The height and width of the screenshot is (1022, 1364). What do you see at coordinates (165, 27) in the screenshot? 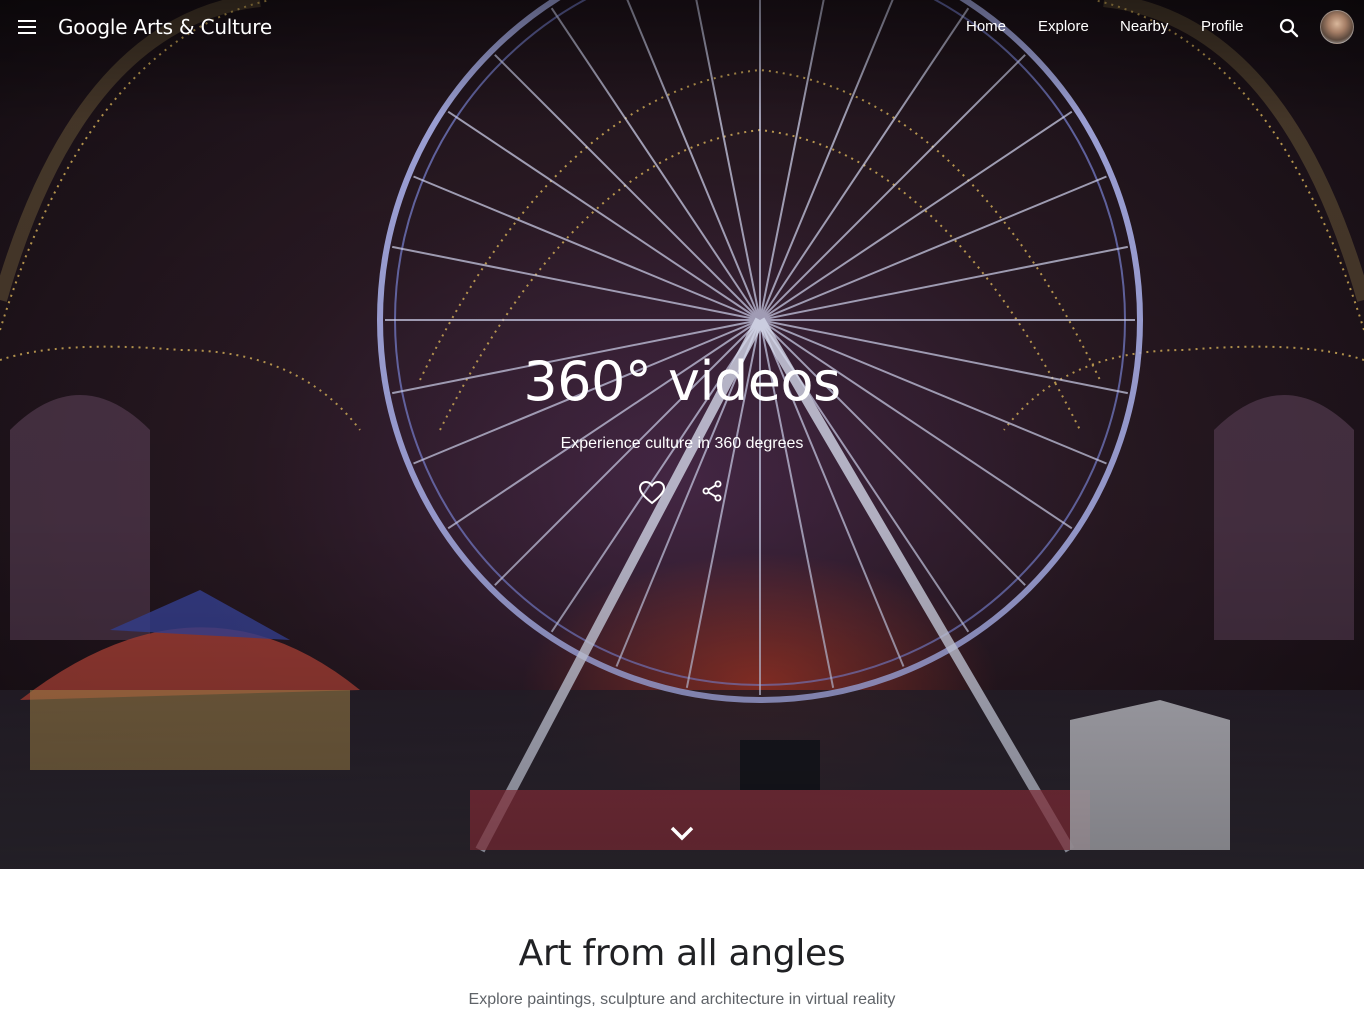
I see `site-logo: Google Arts & Culture` at bounding box center [165, 27].